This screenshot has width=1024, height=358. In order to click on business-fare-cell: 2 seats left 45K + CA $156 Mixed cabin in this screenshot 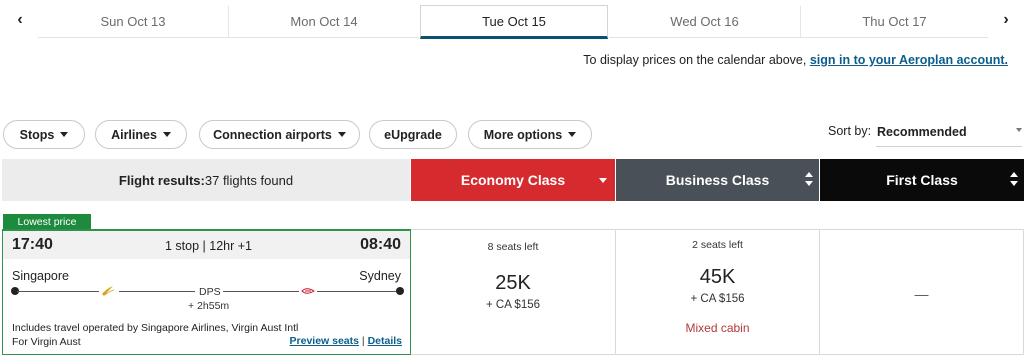, I will do `click(718, 292)`.